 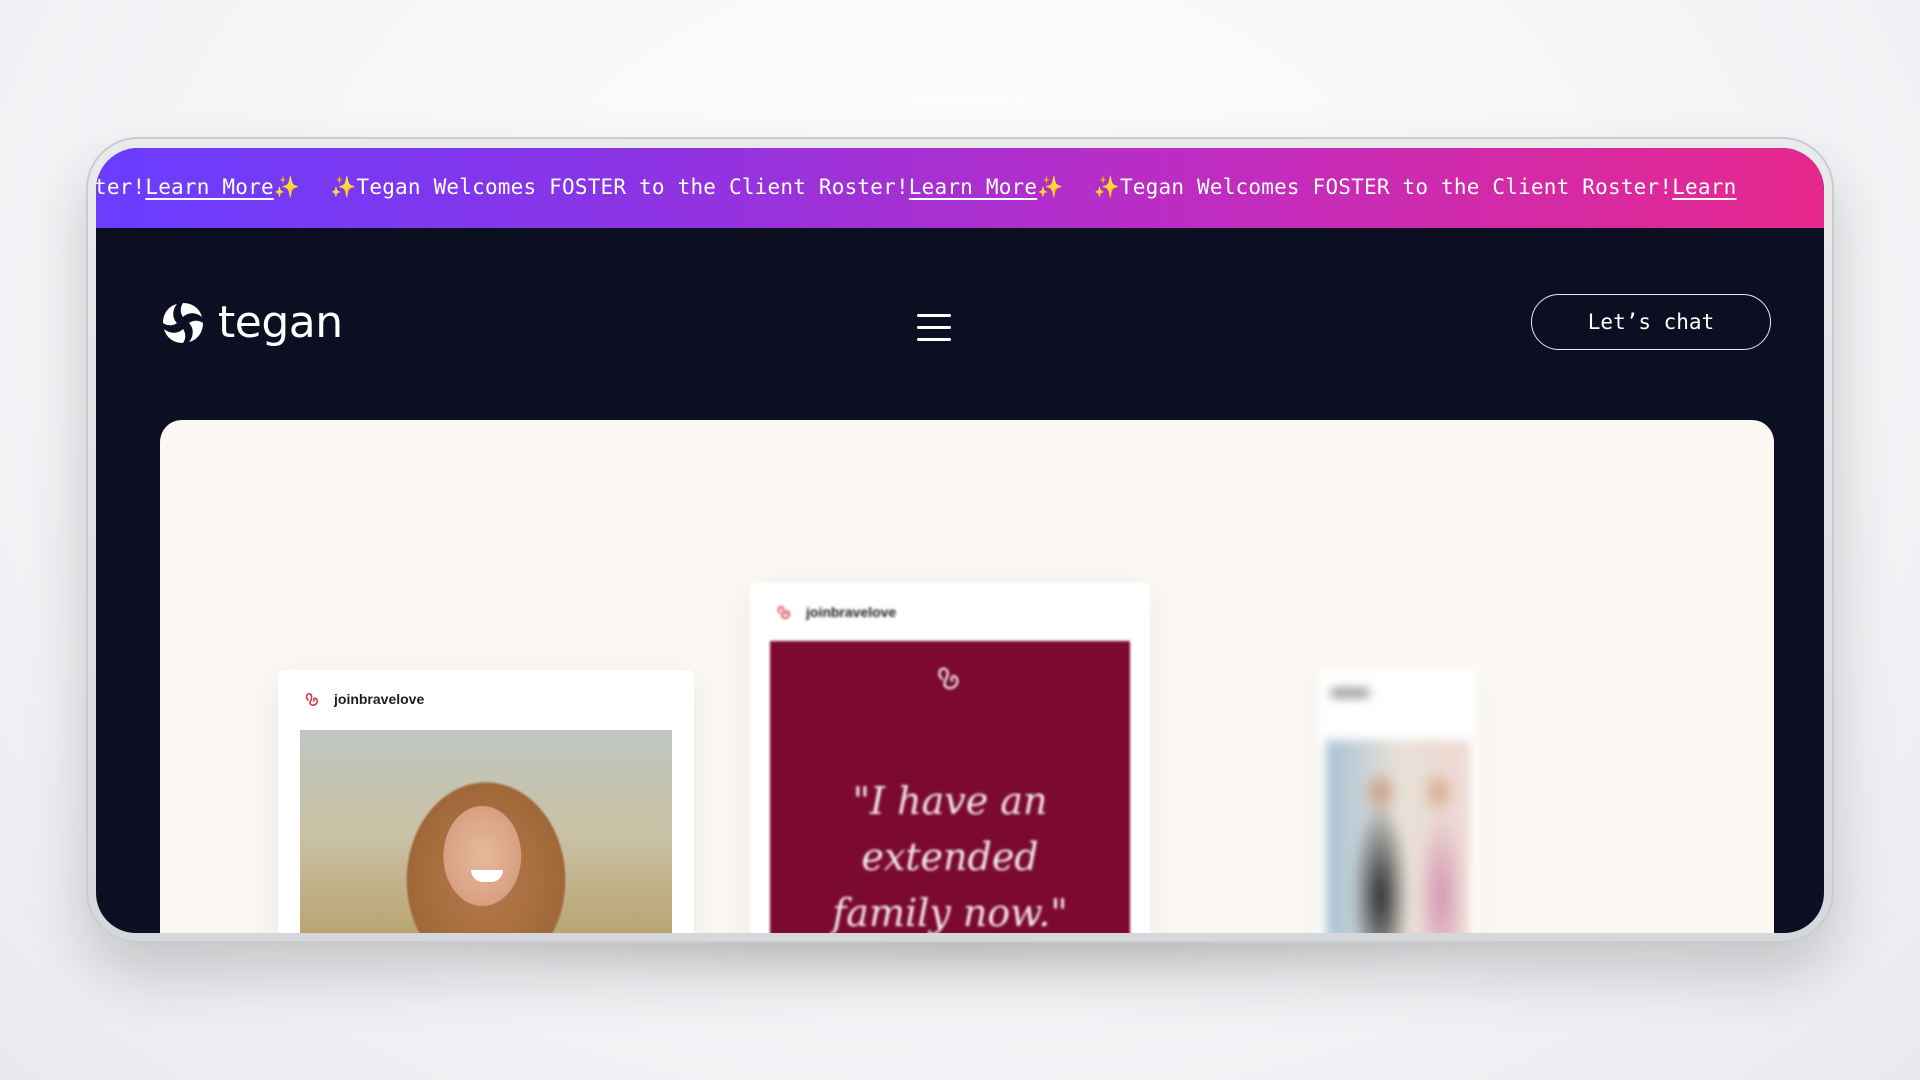 I want to click on quote-image: "I have an extended family now.", so click(x=950, y=787).